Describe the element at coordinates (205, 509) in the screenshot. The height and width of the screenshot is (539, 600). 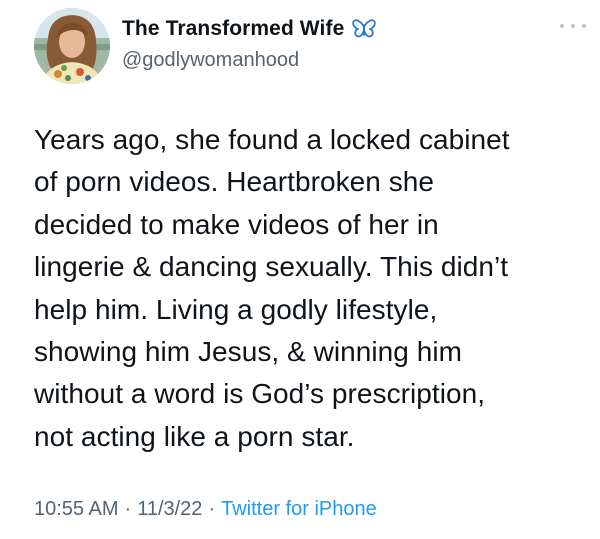
I see `tweet-meta: 10:55 AM · 11/3/22 · Twitter for iPhone` at that location.